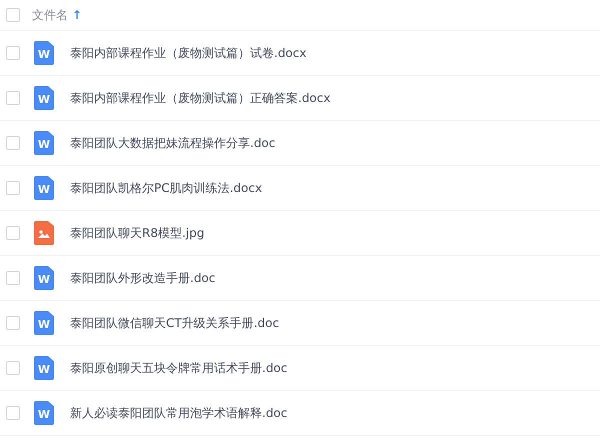 Image resolution: width=600 pixels, height=443 pixels. Describe the element at coordinates (200, 98) in the screenshot. I see `file-name: 泰阳内部课程作业（废物测试篇）正确答案.docx` at that location.